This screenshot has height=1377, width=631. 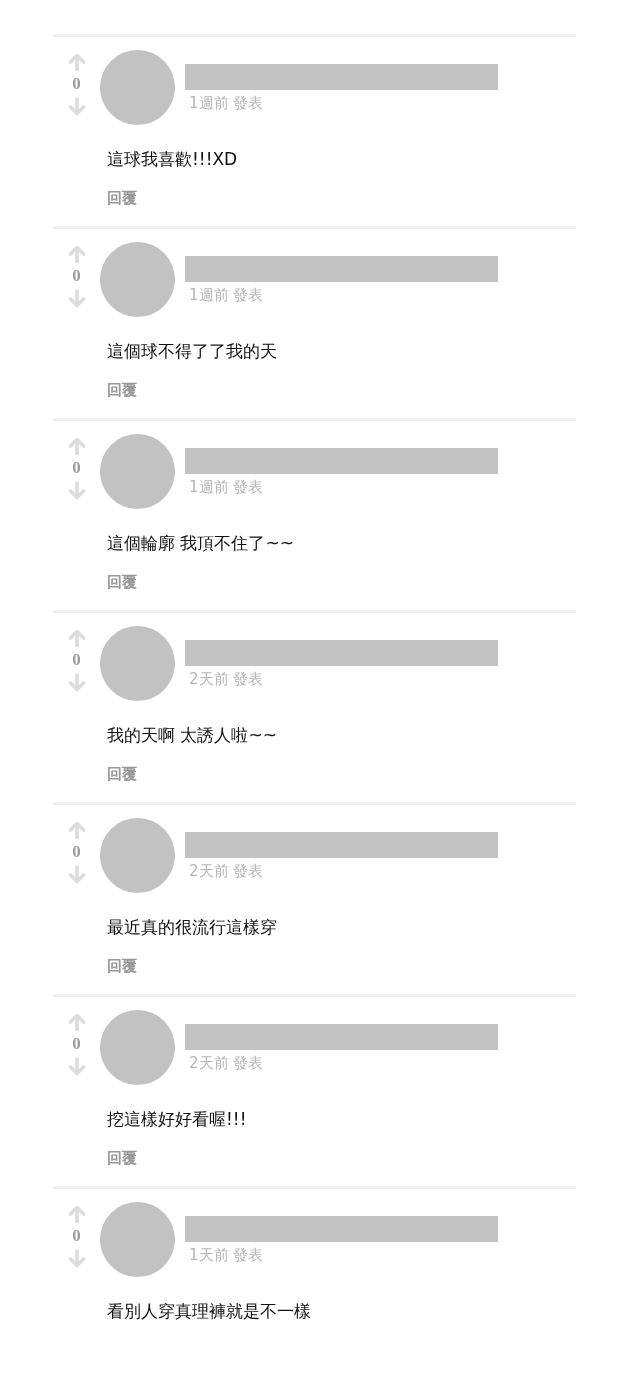 What do you see at coordinates (209, 1311) in the screenshot?
I see `comment-text: 看別人穿真理褲就是不一樣` at bounding box center [209, 1311].